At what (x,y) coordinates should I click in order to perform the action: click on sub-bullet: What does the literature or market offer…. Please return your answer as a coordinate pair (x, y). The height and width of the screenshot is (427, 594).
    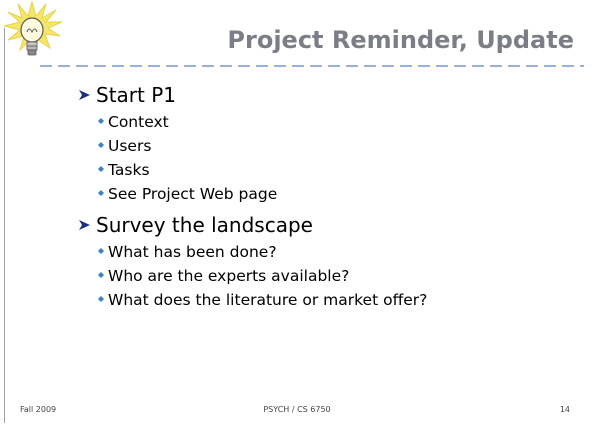
    Looking at the image, I should click on (336, 300).